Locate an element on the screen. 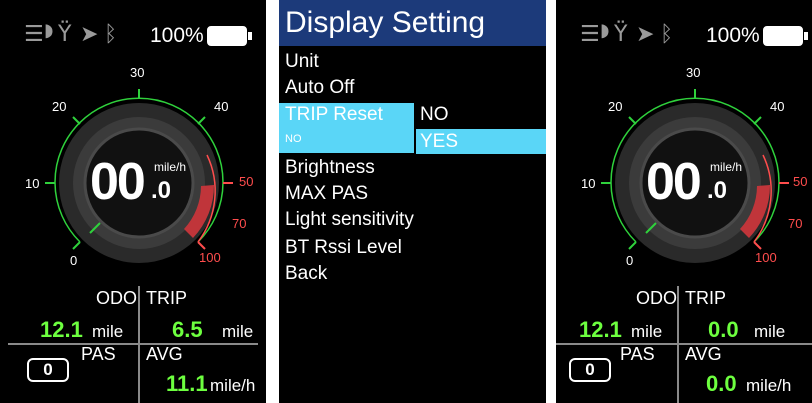 The height and width of the screenshot is (403, 812). menu-item-auto-off: Auto Off is located at coordinates (319, 88).